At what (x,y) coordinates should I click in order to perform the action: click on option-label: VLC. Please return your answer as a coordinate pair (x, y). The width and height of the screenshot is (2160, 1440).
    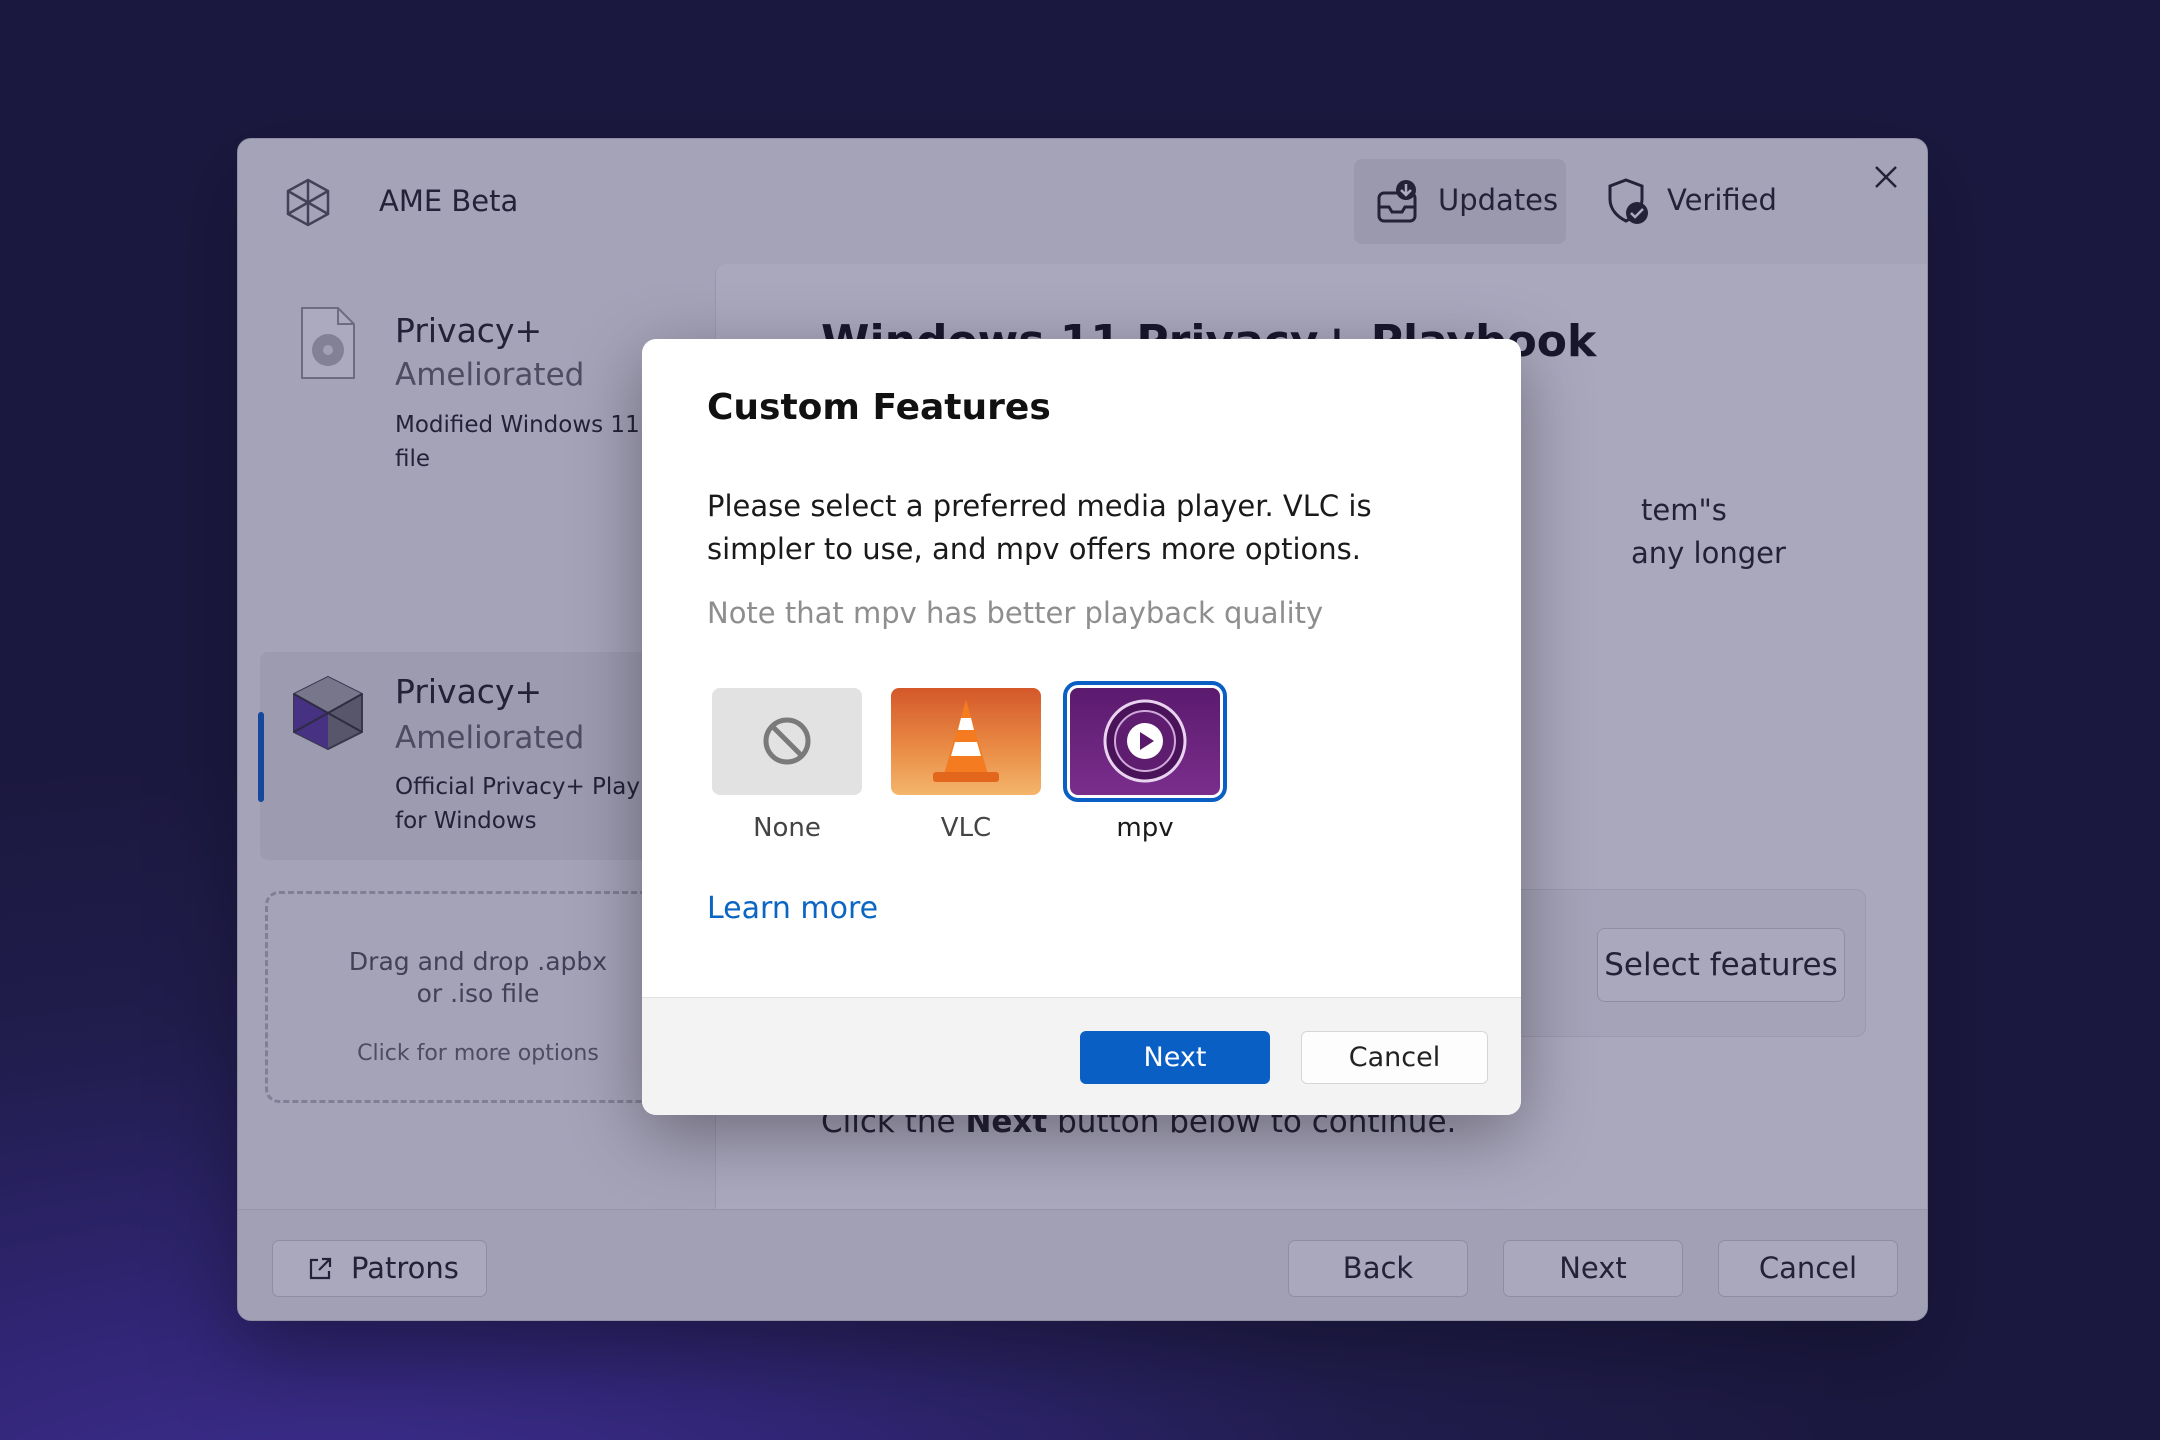
    Looking at the image, I should click on (966, 828).